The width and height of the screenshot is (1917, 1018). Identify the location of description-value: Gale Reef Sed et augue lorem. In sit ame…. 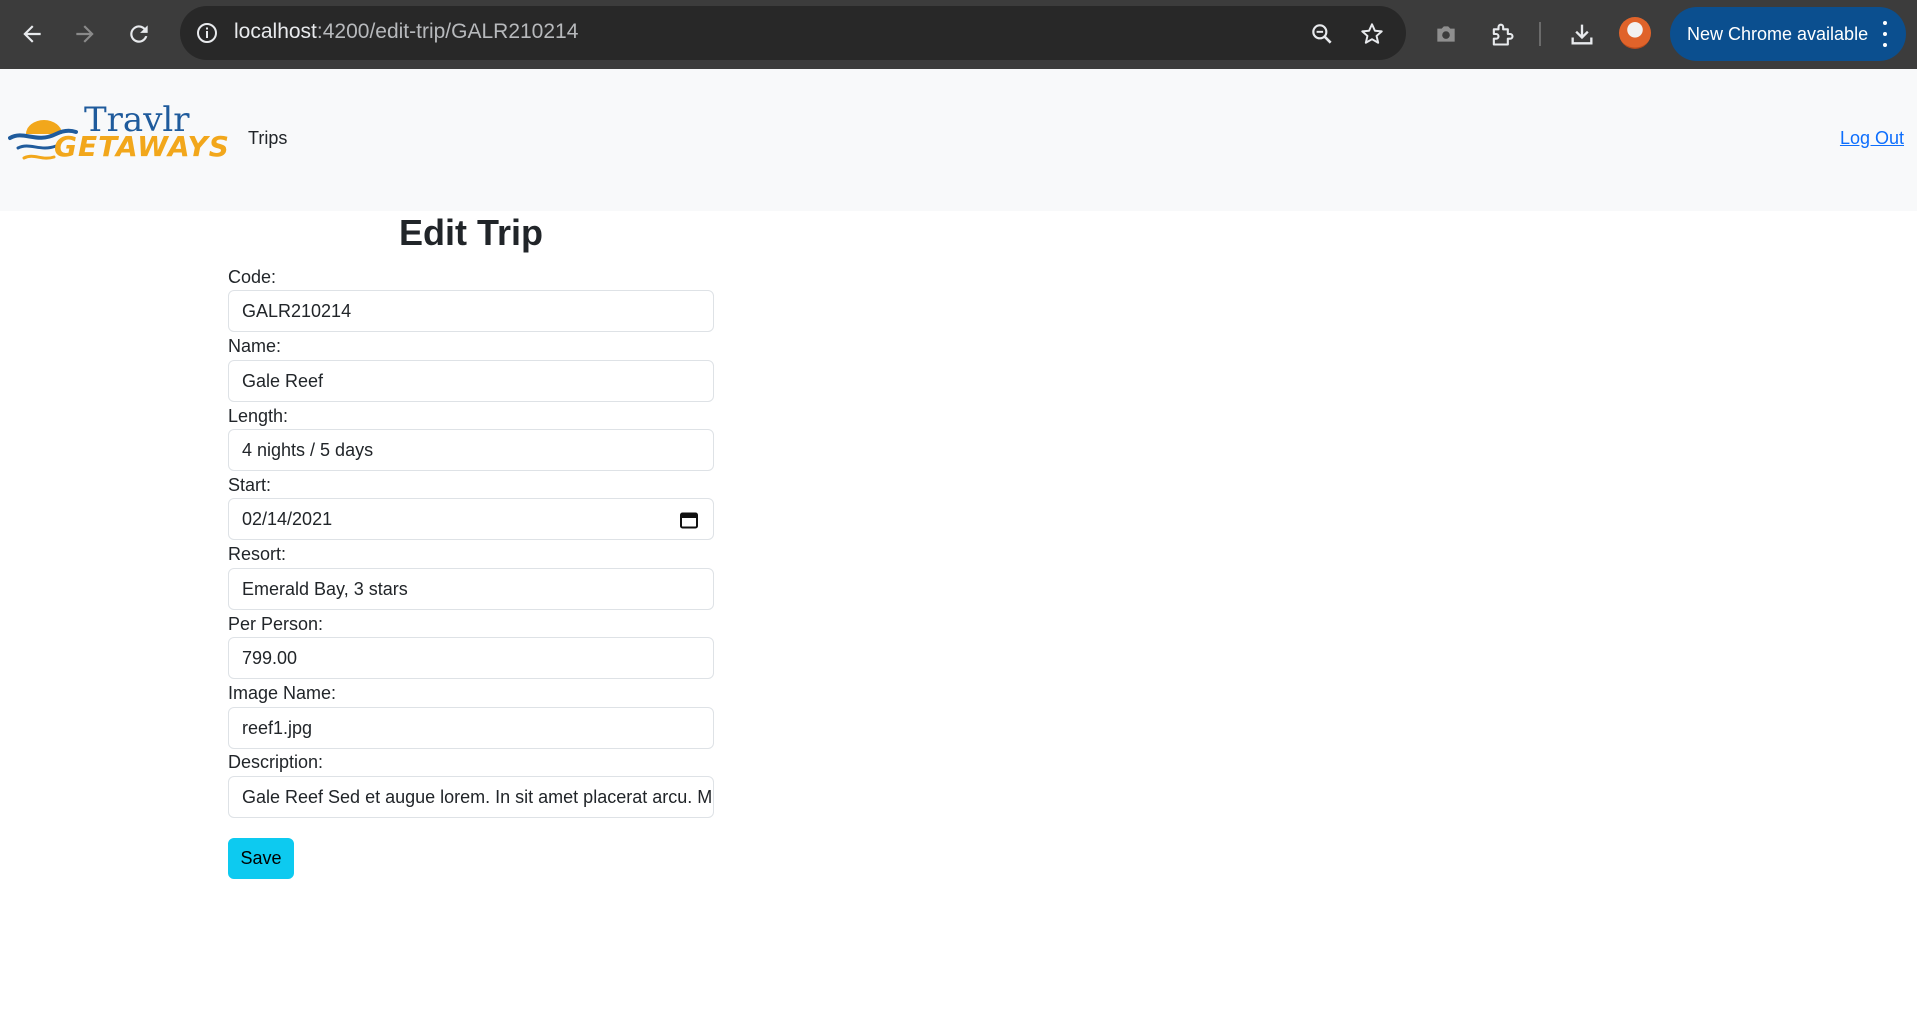
(477, 796).